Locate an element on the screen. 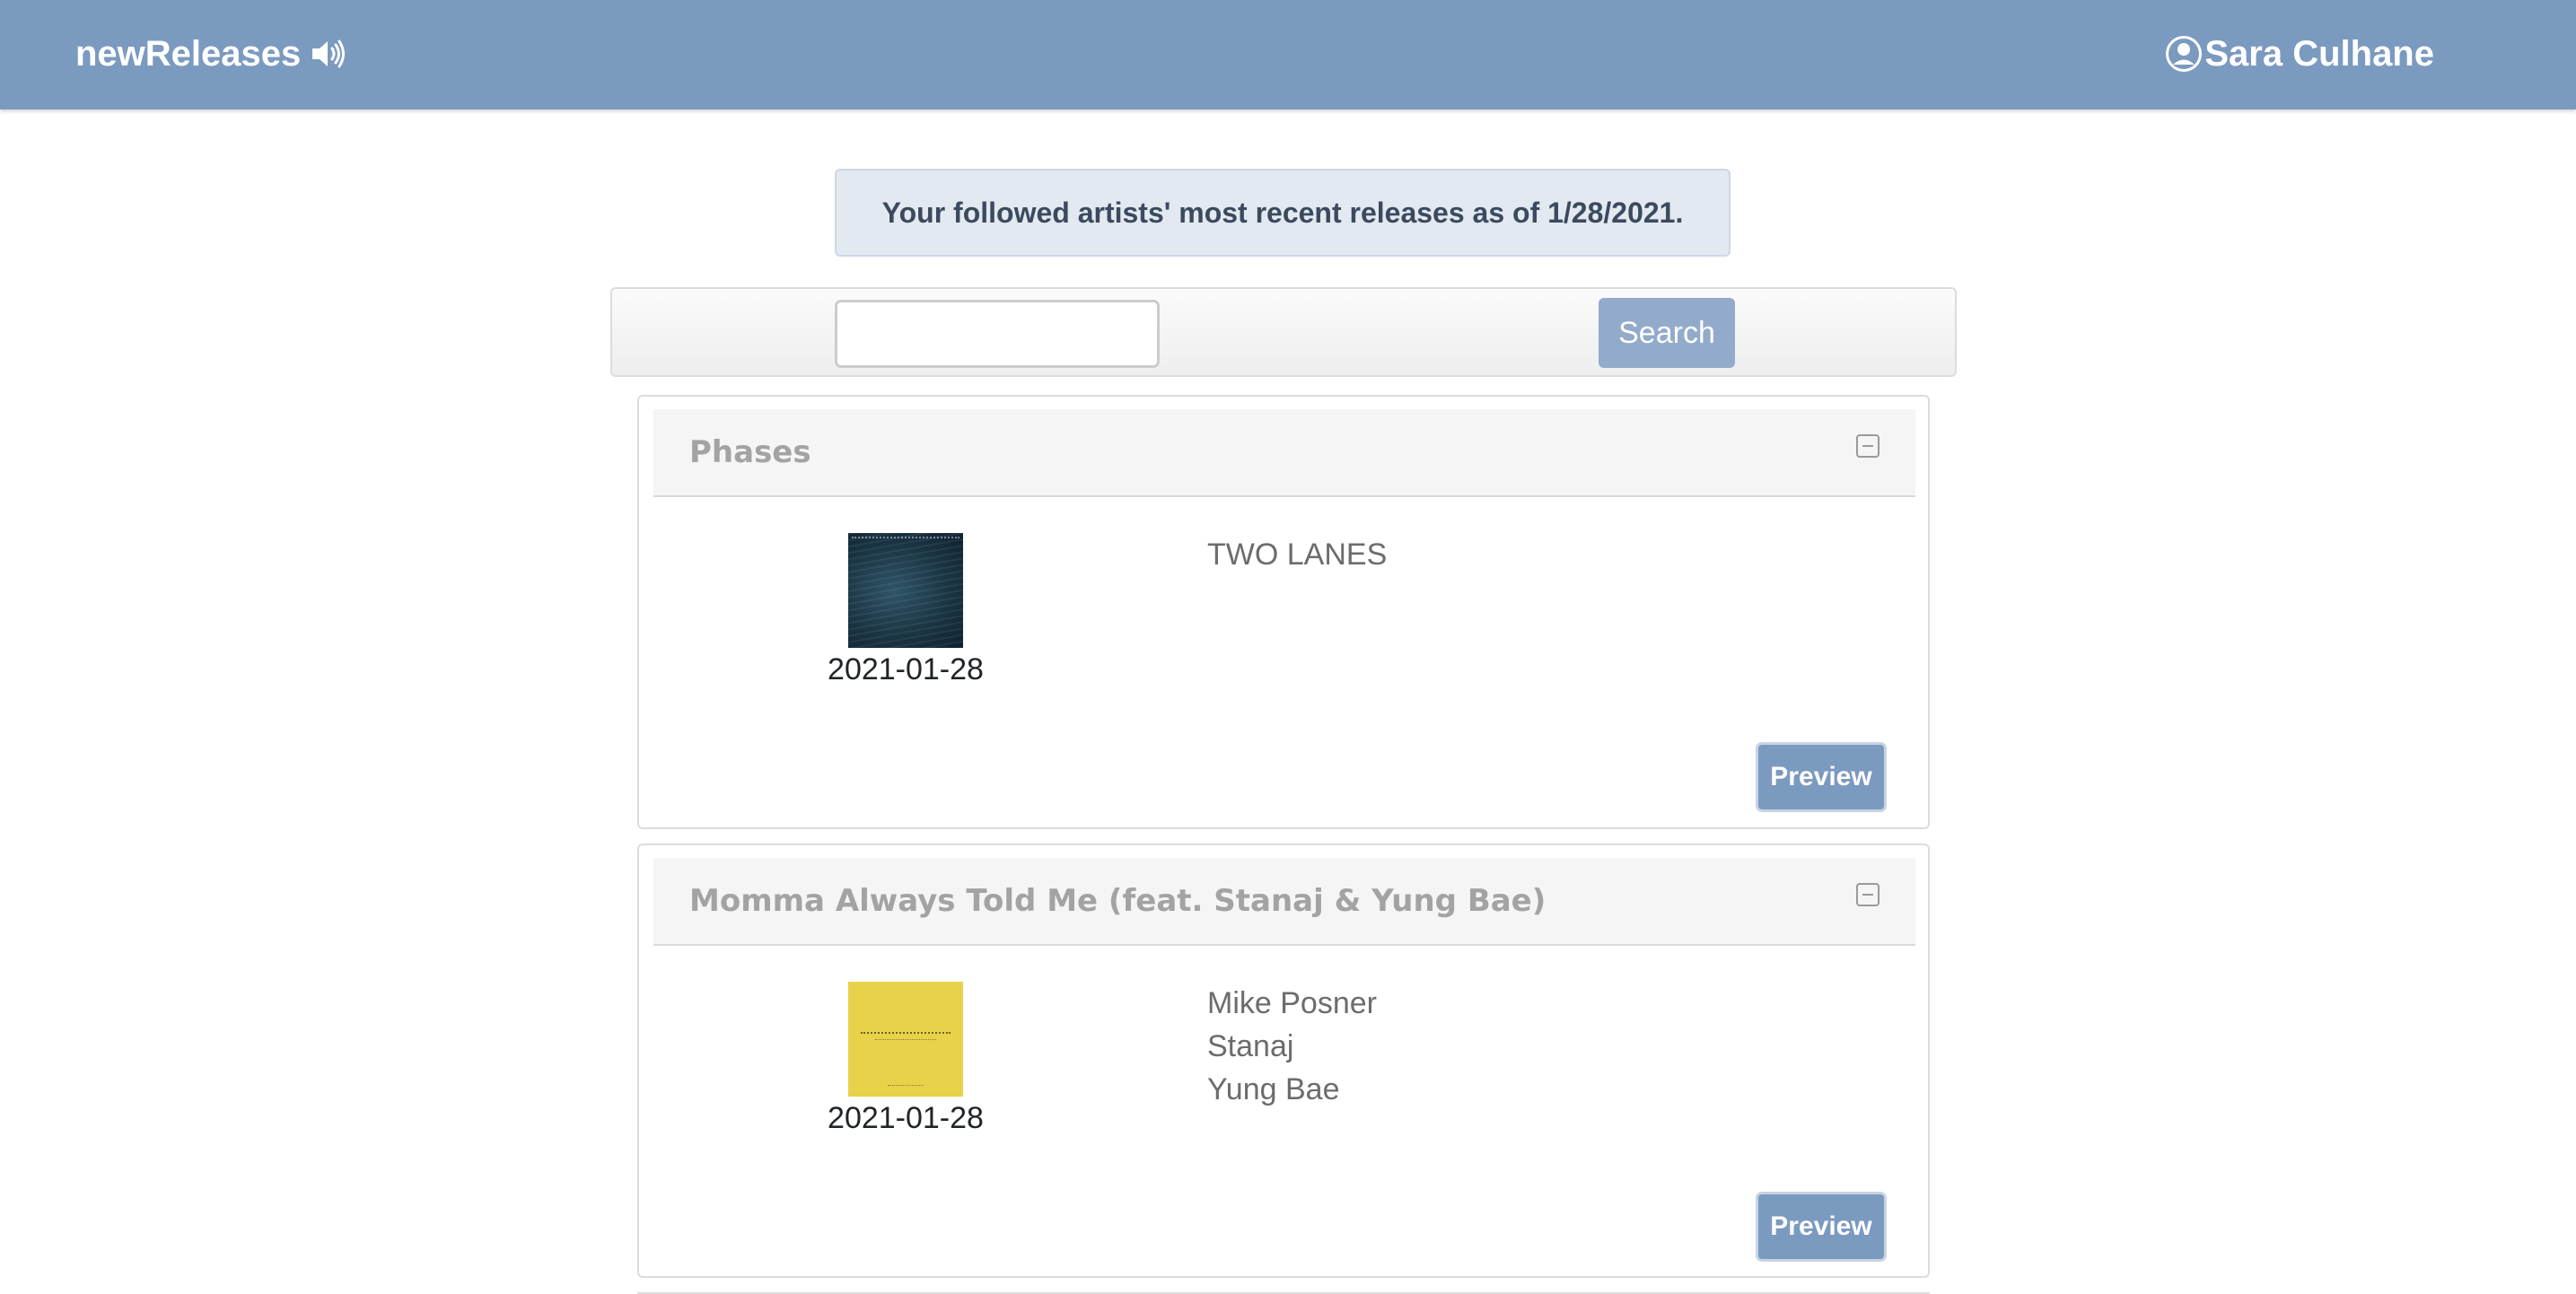  speaker-volume-icon is located at coordinates (328, 54).